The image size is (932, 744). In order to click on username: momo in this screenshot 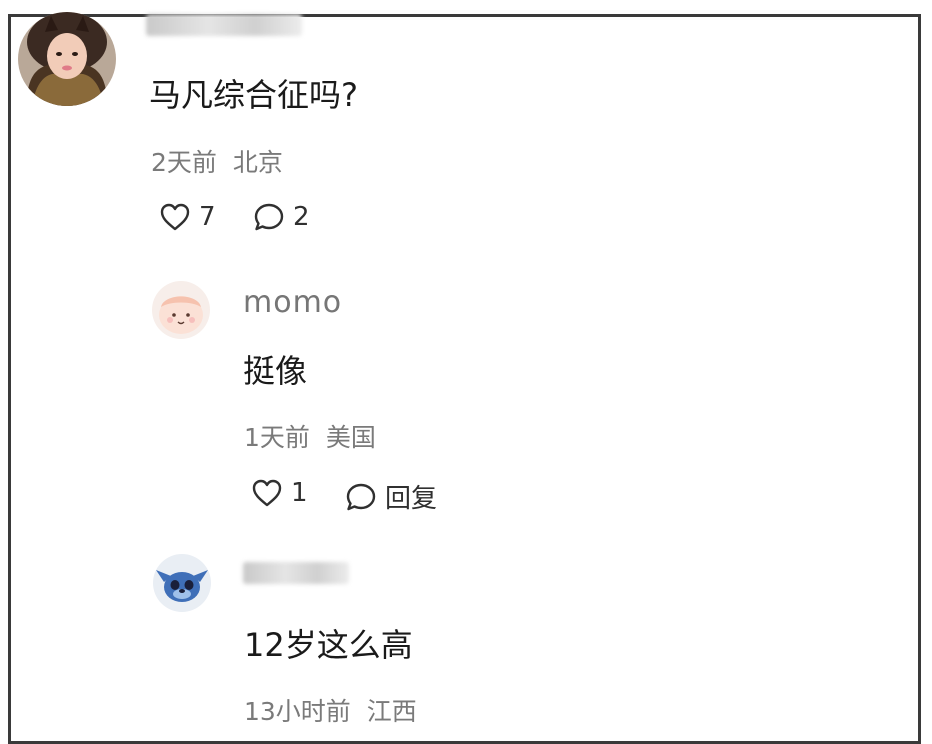, I will do `click(292, 302)`.